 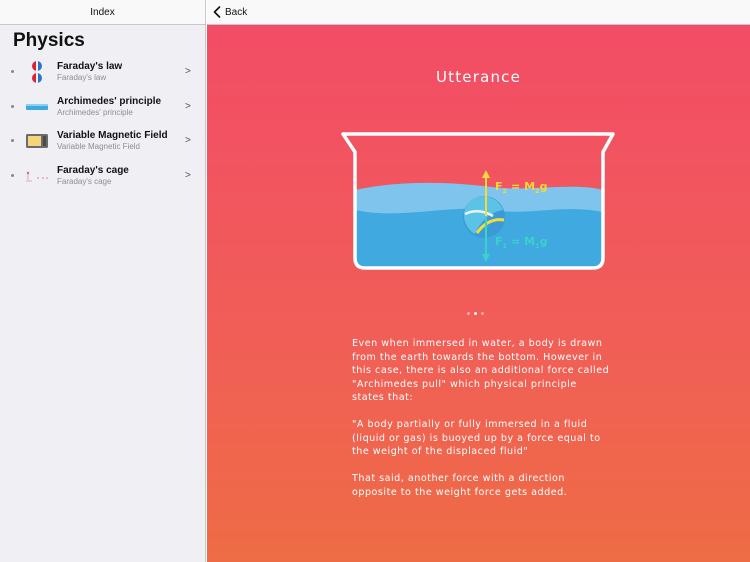 I want to click on back-label: Back, so click(x=236, y=12).